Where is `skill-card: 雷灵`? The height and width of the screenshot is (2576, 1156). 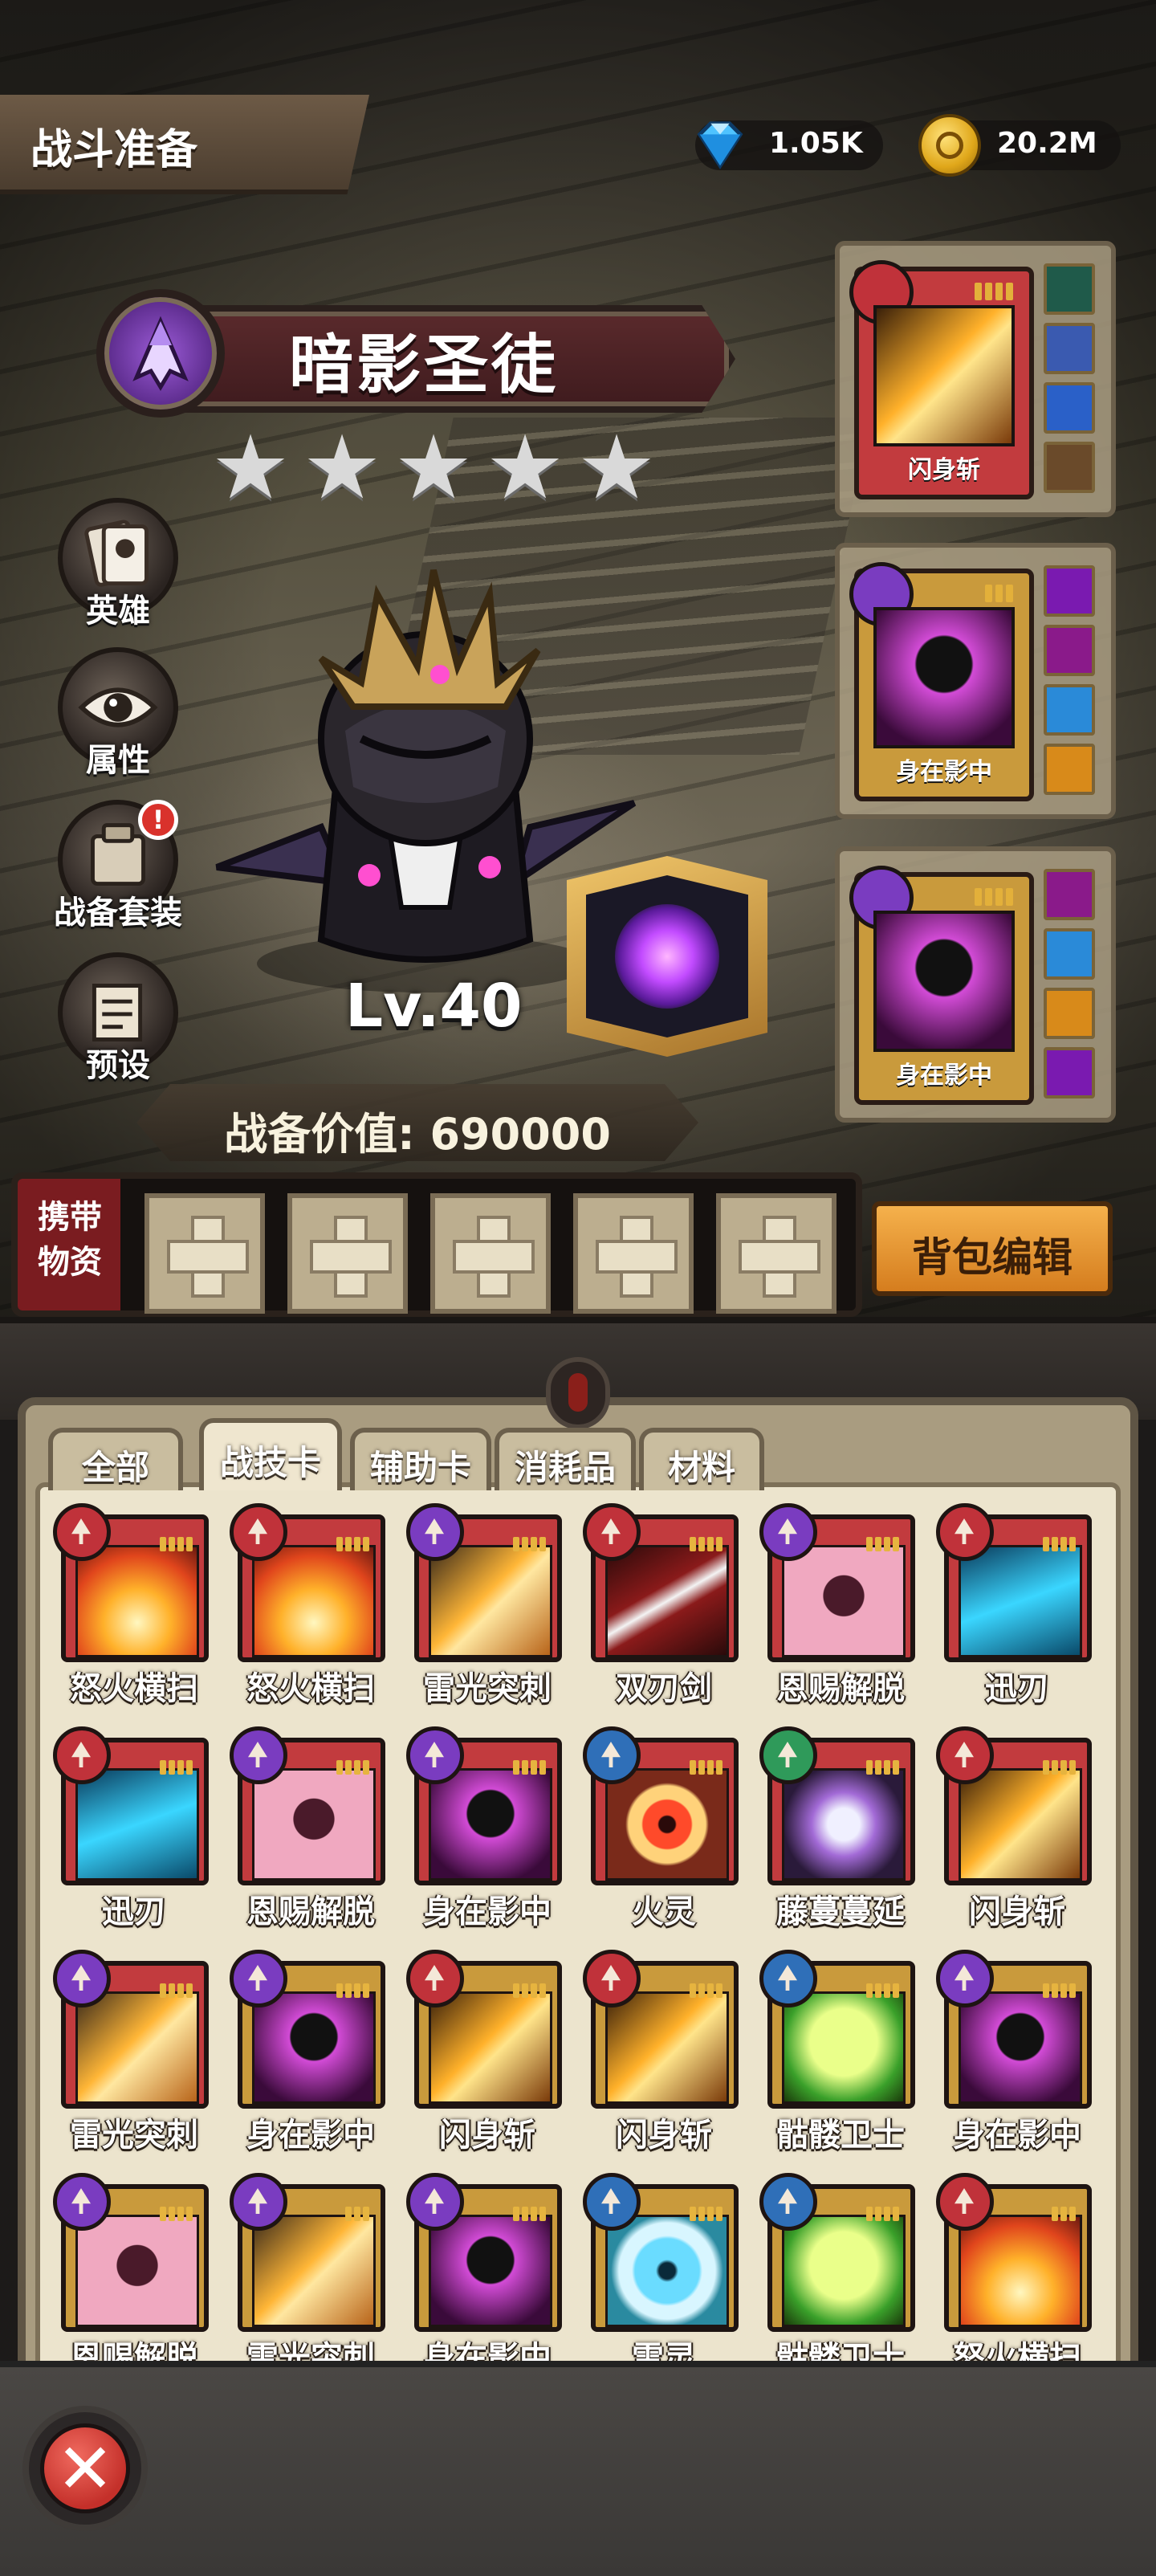 skill-card: 雷灵 is located at coordinates (661, 2271).